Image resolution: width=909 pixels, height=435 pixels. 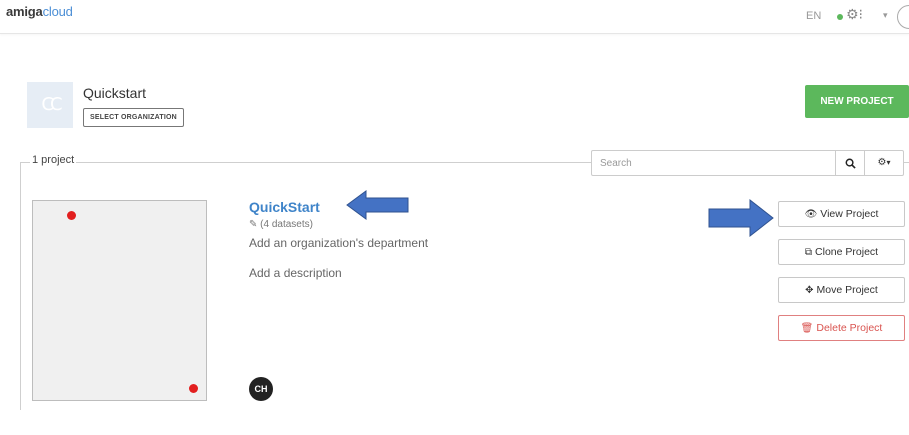 What do you see at coordinates (713, 163) in the screenshot?
I see `search-input` at bounding box center [713, 163].